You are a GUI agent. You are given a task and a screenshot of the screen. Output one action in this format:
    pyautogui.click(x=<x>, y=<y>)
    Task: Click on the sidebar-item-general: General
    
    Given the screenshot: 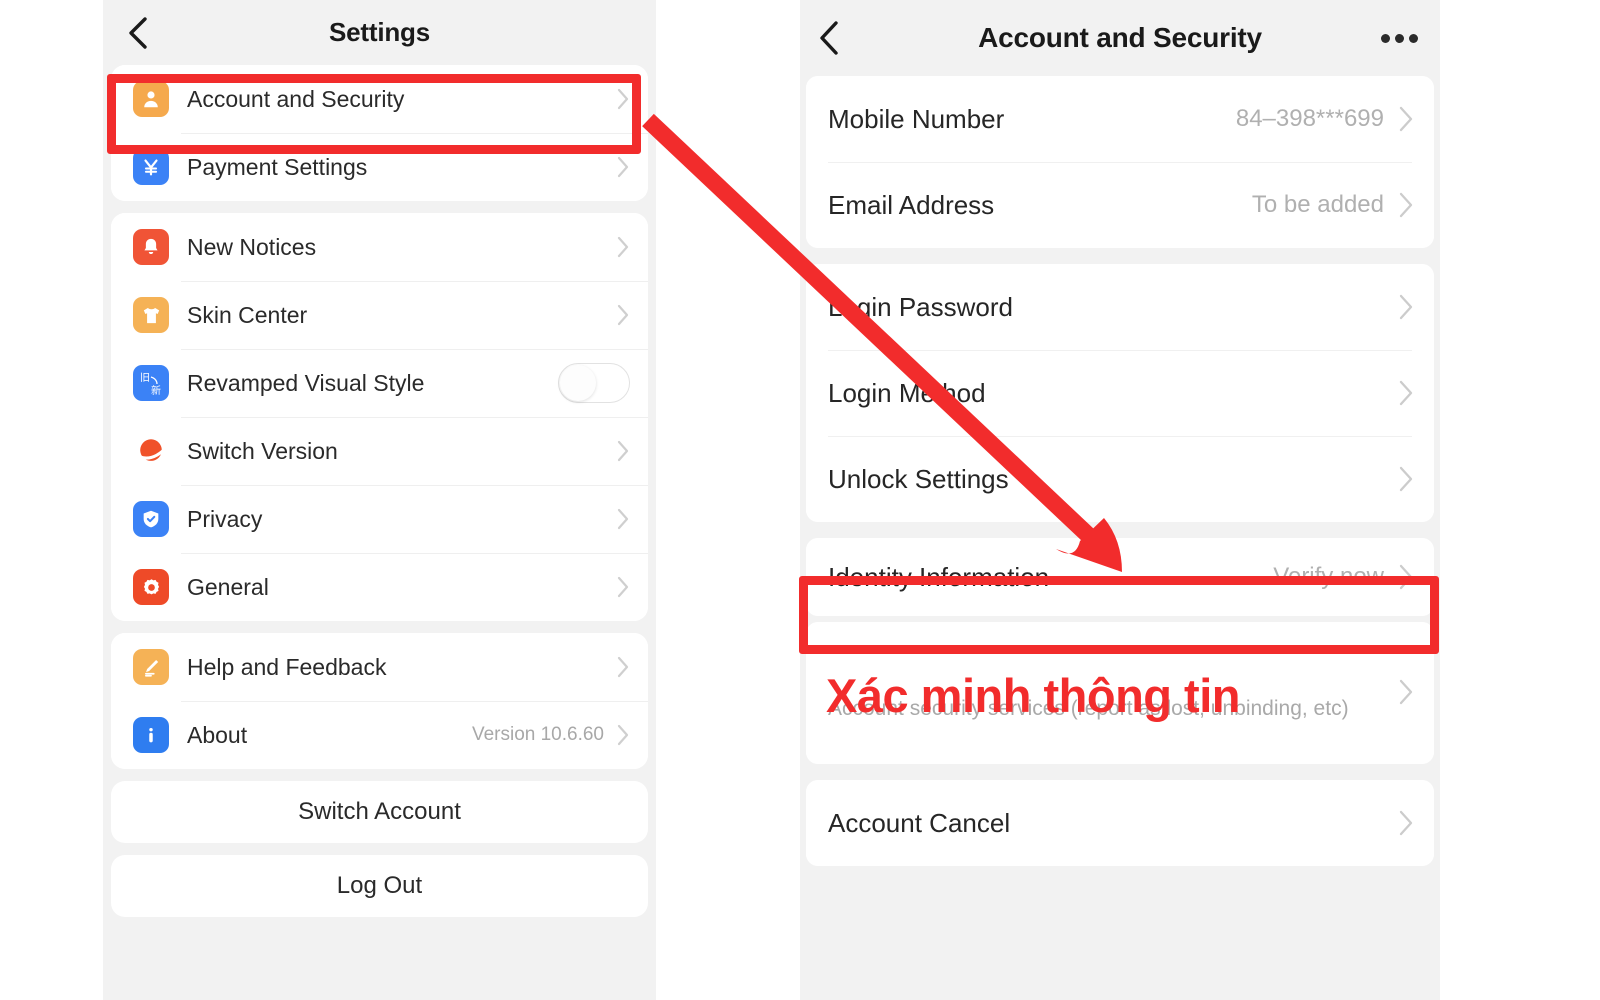 What is the action you would take?
    pyautogui.click(x=379, y=587)
    